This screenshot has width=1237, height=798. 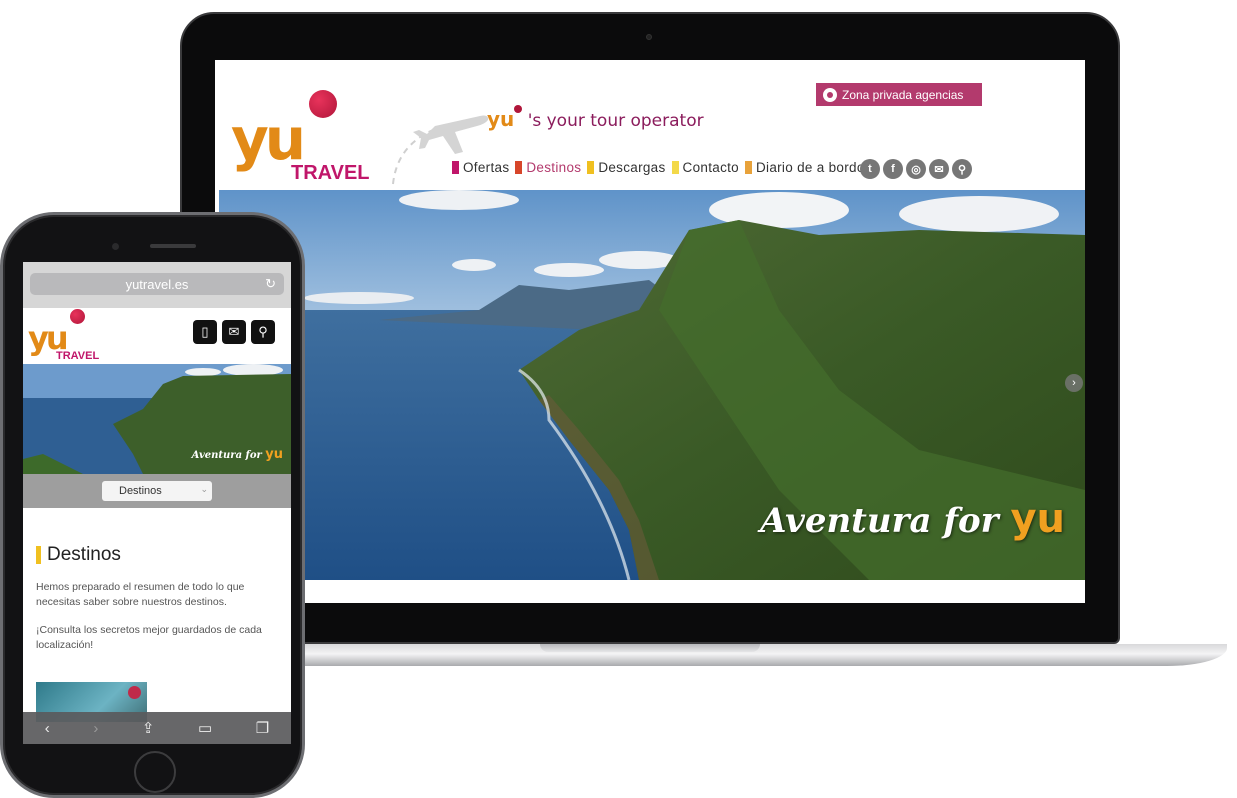 What do you see at coordinates (268, 139) in the screenshot?
I see `logo-yu-text: yu` at bounding box center [268, 139].